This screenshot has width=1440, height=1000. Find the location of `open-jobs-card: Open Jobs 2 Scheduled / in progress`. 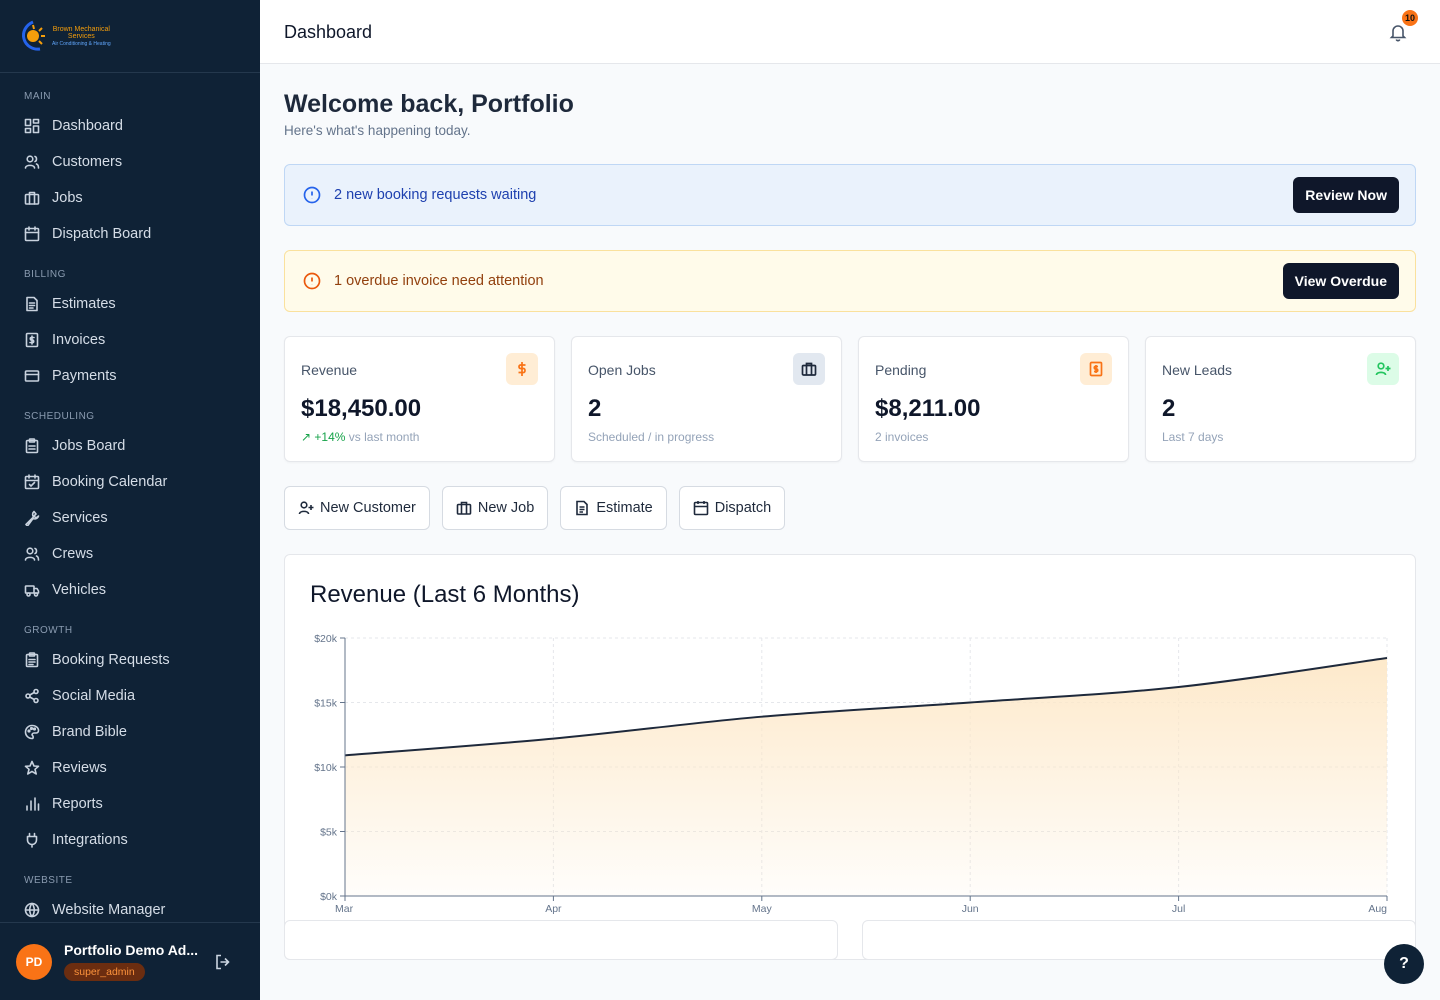

open-jobs-card: Open Jobs 2 Scheduled / in progress is located at coordinates (706, 399).